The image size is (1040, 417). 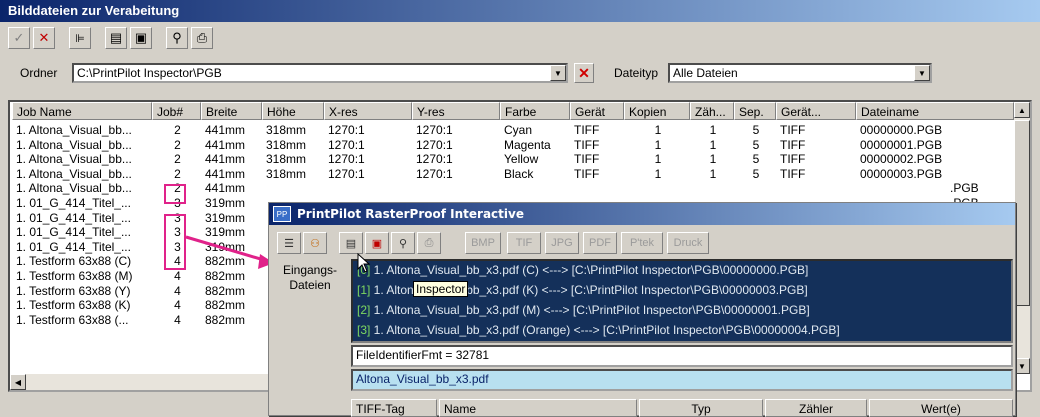 I want to click on tiff-column-header: Name, so click(x=538, y=408).